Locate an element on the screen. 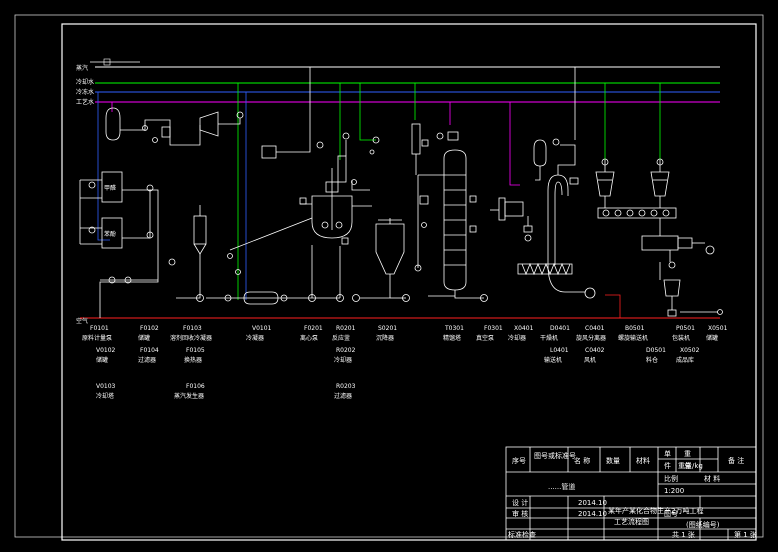  tb-drawing-number-label: 图号 is located at coordinates (671, 514).